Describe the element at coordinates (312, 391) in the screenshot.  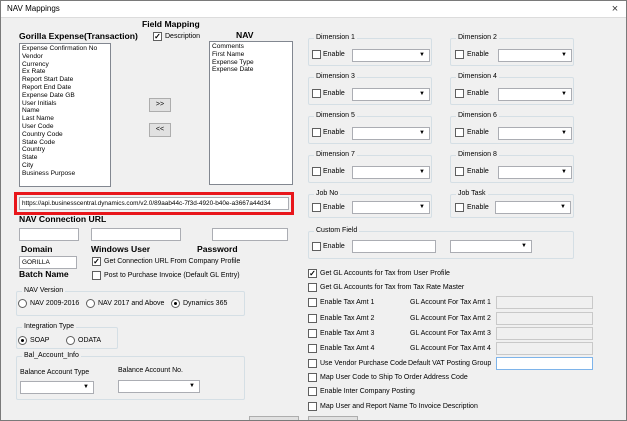
I see `inter-company-checkbox` at that location.